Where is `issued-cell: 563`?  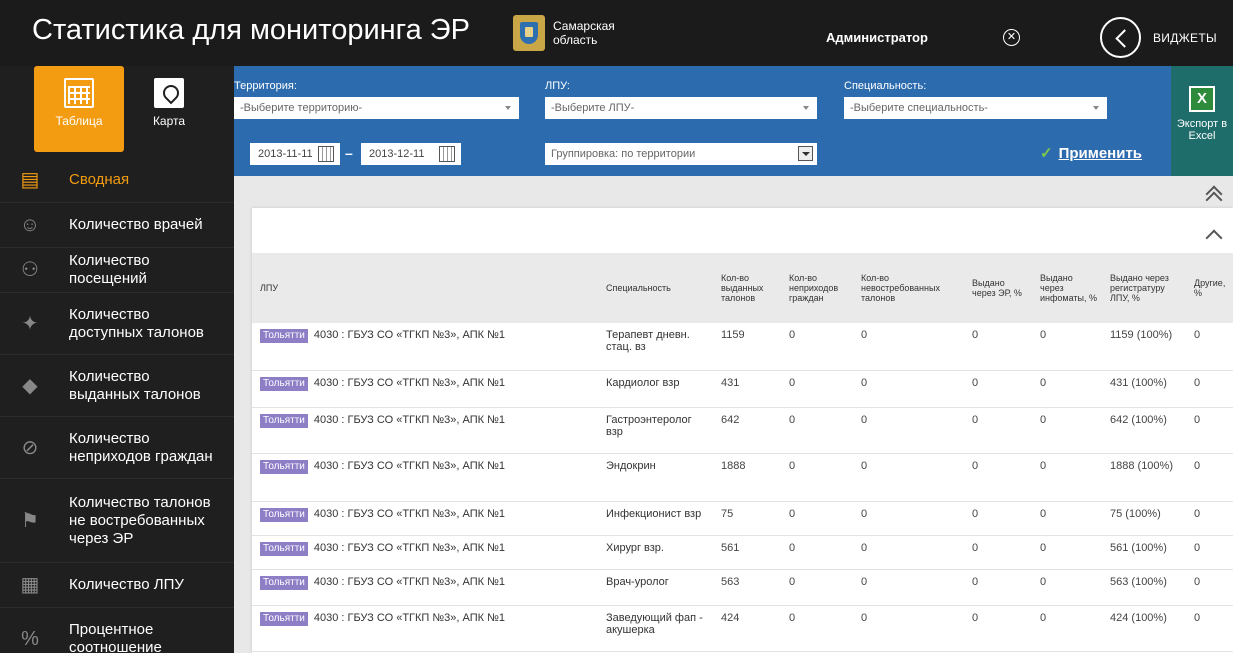 issued-cell: 563 is located at coordinates (747, 587).